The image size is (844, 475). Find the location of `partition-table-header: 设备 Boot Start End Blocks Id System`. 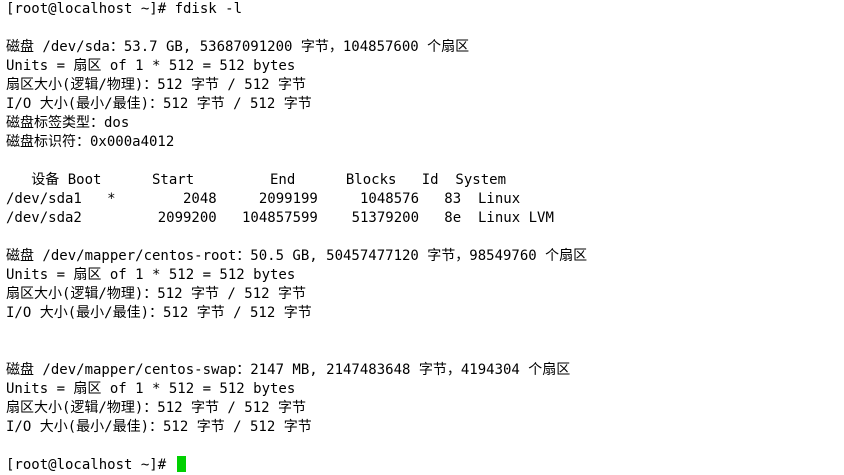

partition-table-header: 设备 Boot Start End Blocks Id System is located at coordinates (256, 180).